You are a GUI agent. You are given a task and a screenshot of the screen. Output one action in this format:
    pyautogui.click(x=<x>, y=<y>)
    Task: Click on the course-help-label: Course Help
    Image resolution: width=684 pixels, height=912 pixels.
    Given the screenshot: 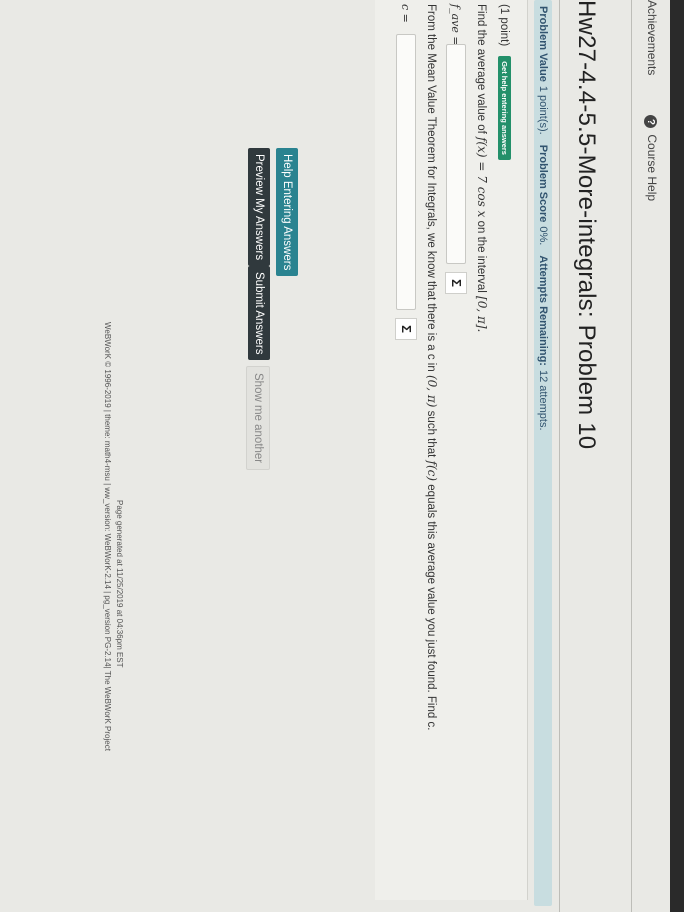 What is the action you would take?
    pyautogui.click(x=652, y=168)
    